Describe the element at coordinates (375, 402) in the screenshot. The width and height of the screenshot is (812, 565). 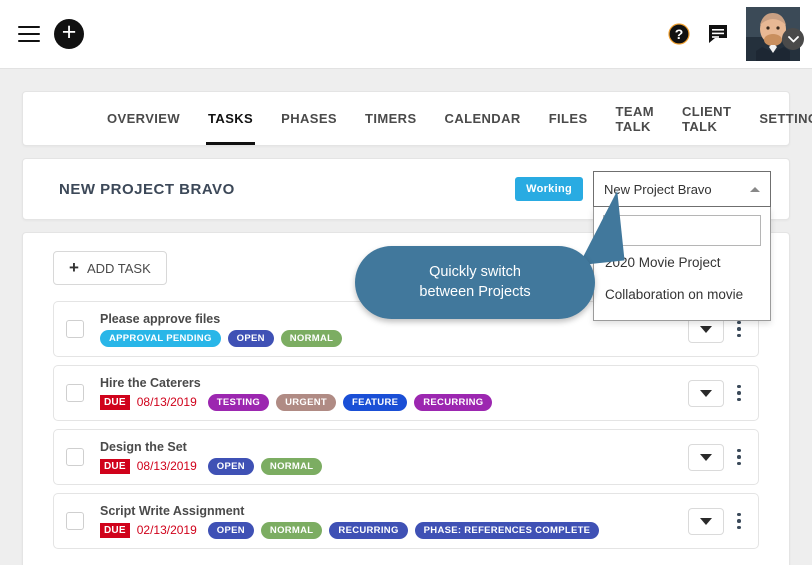
I see `task-tag: FEATURE` at that location.